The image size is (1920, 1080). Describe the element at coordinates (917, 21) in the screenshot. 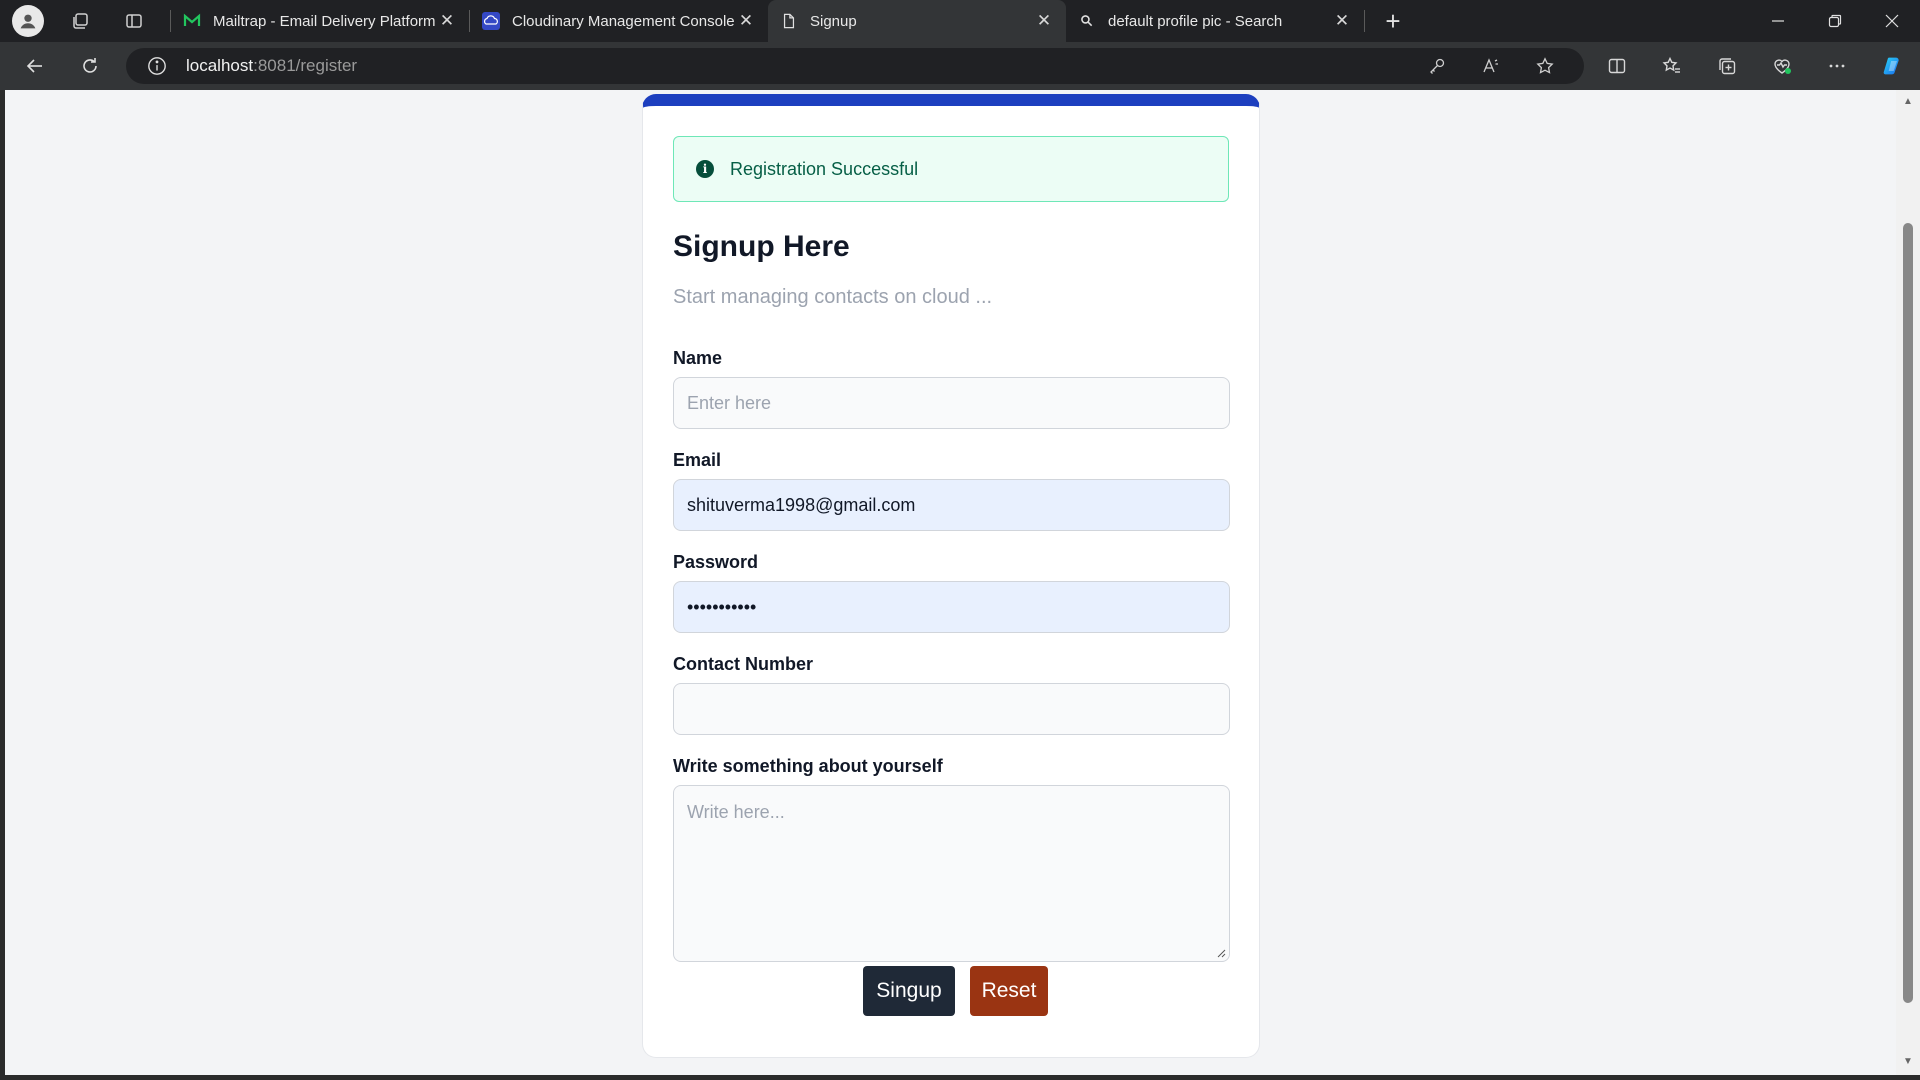

I see `tab-signup: Signup ✕` at that location.